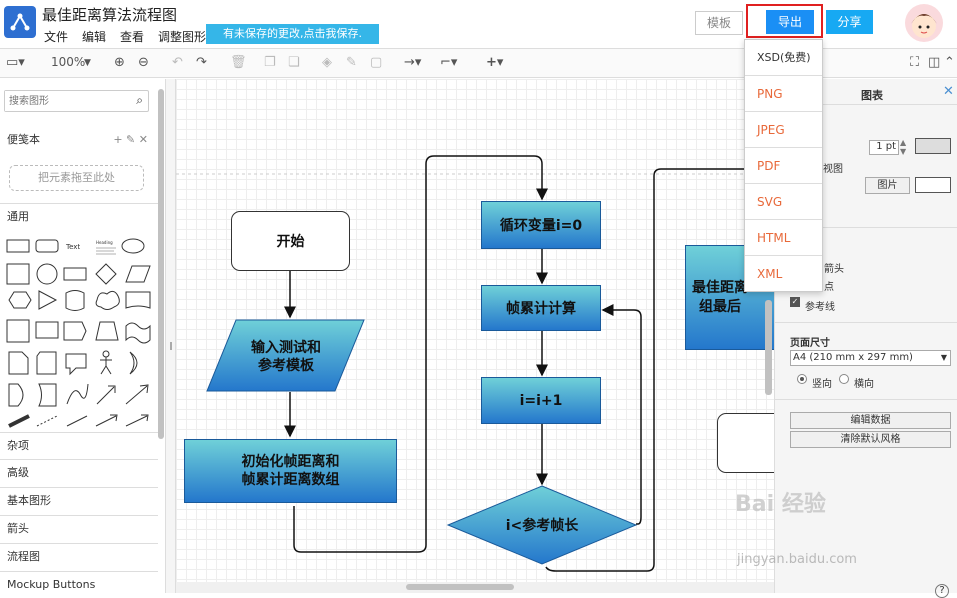 The width and height of the screenshot is (957, 598). I want to click on baidu-watermark-url: jingyan.baidu.com, so click(797, 559).